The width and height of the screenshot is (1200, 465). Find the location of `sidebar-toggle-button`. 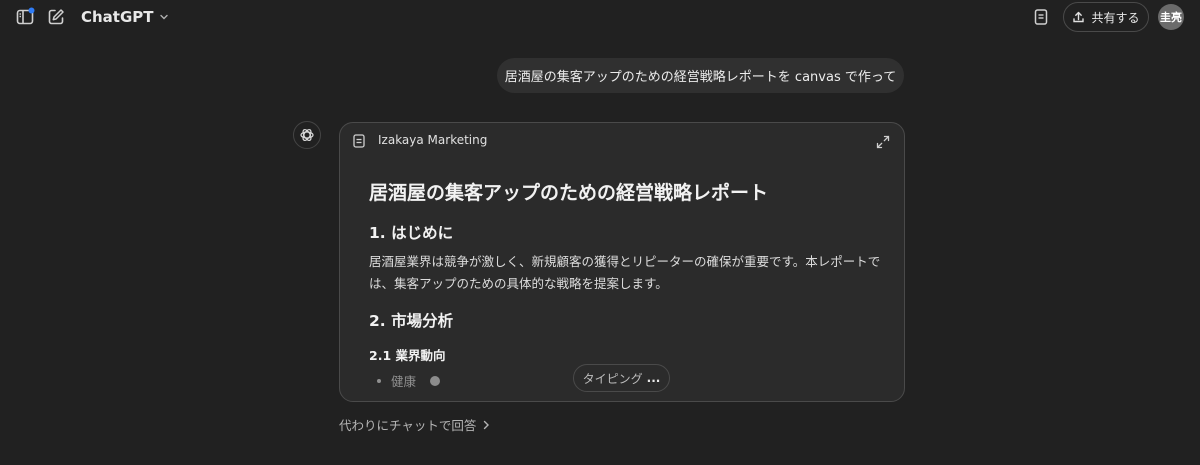

sidebar-toggle-button is located at coordinates (25, 17).